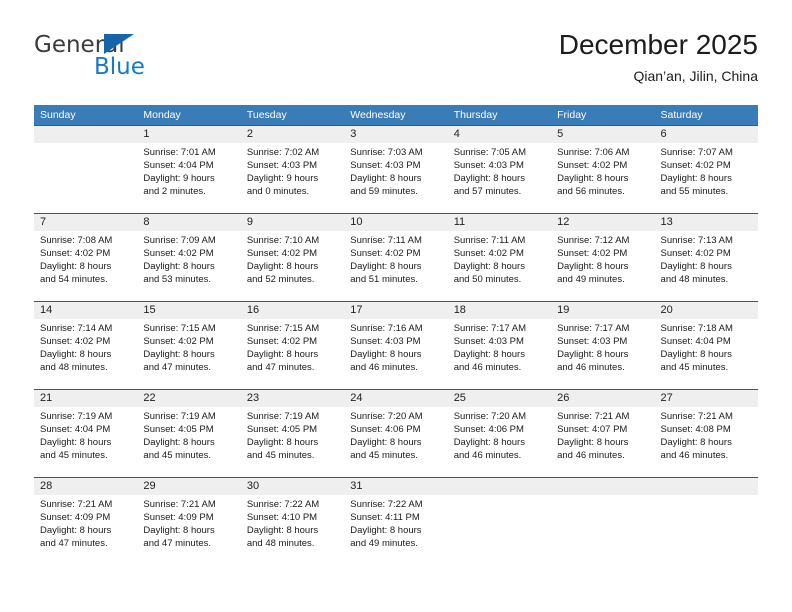 The height and width of the screenshot is (612, 792). What do you see at coordinates (174, 191) in the screenshot?
I see `daylight-line-2: and 2 minutes.` at bounding box center [174, 191].